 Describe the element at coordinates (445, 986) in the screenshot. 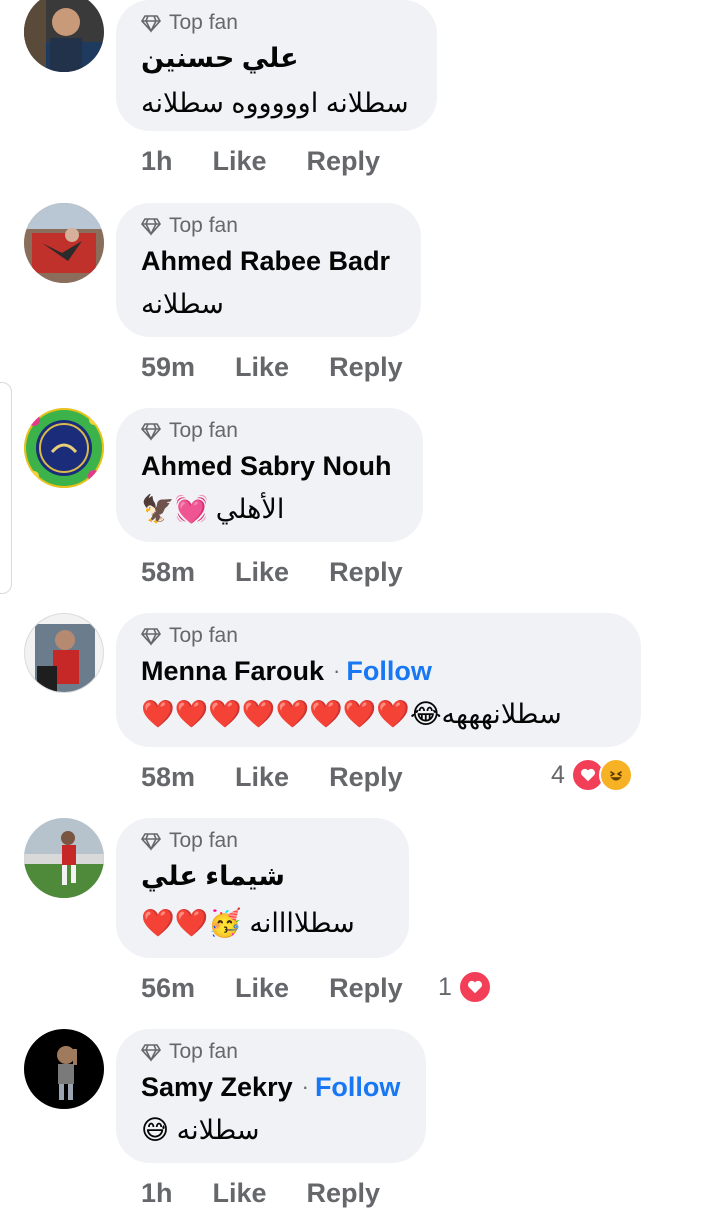

I see `reaction-count: 1` at that location.